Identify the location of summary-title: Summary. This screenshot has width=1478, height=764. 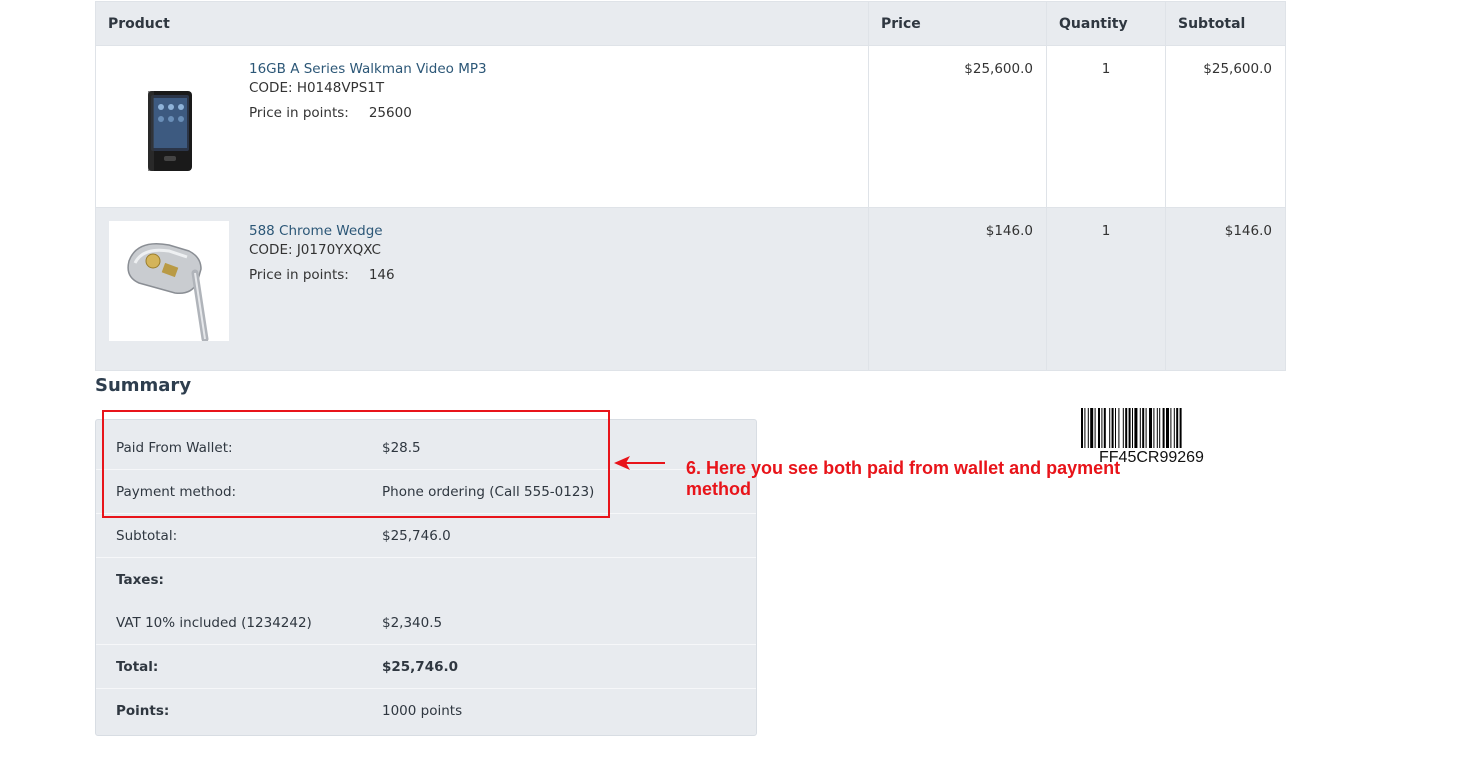
(143, 385).